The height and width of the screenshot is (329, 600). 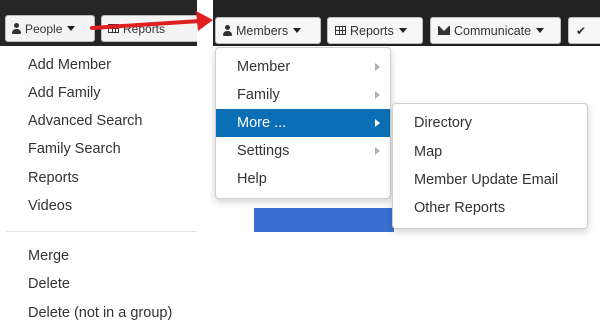 I want to click on annotation-arrow-head, so click(x=204, y=21).